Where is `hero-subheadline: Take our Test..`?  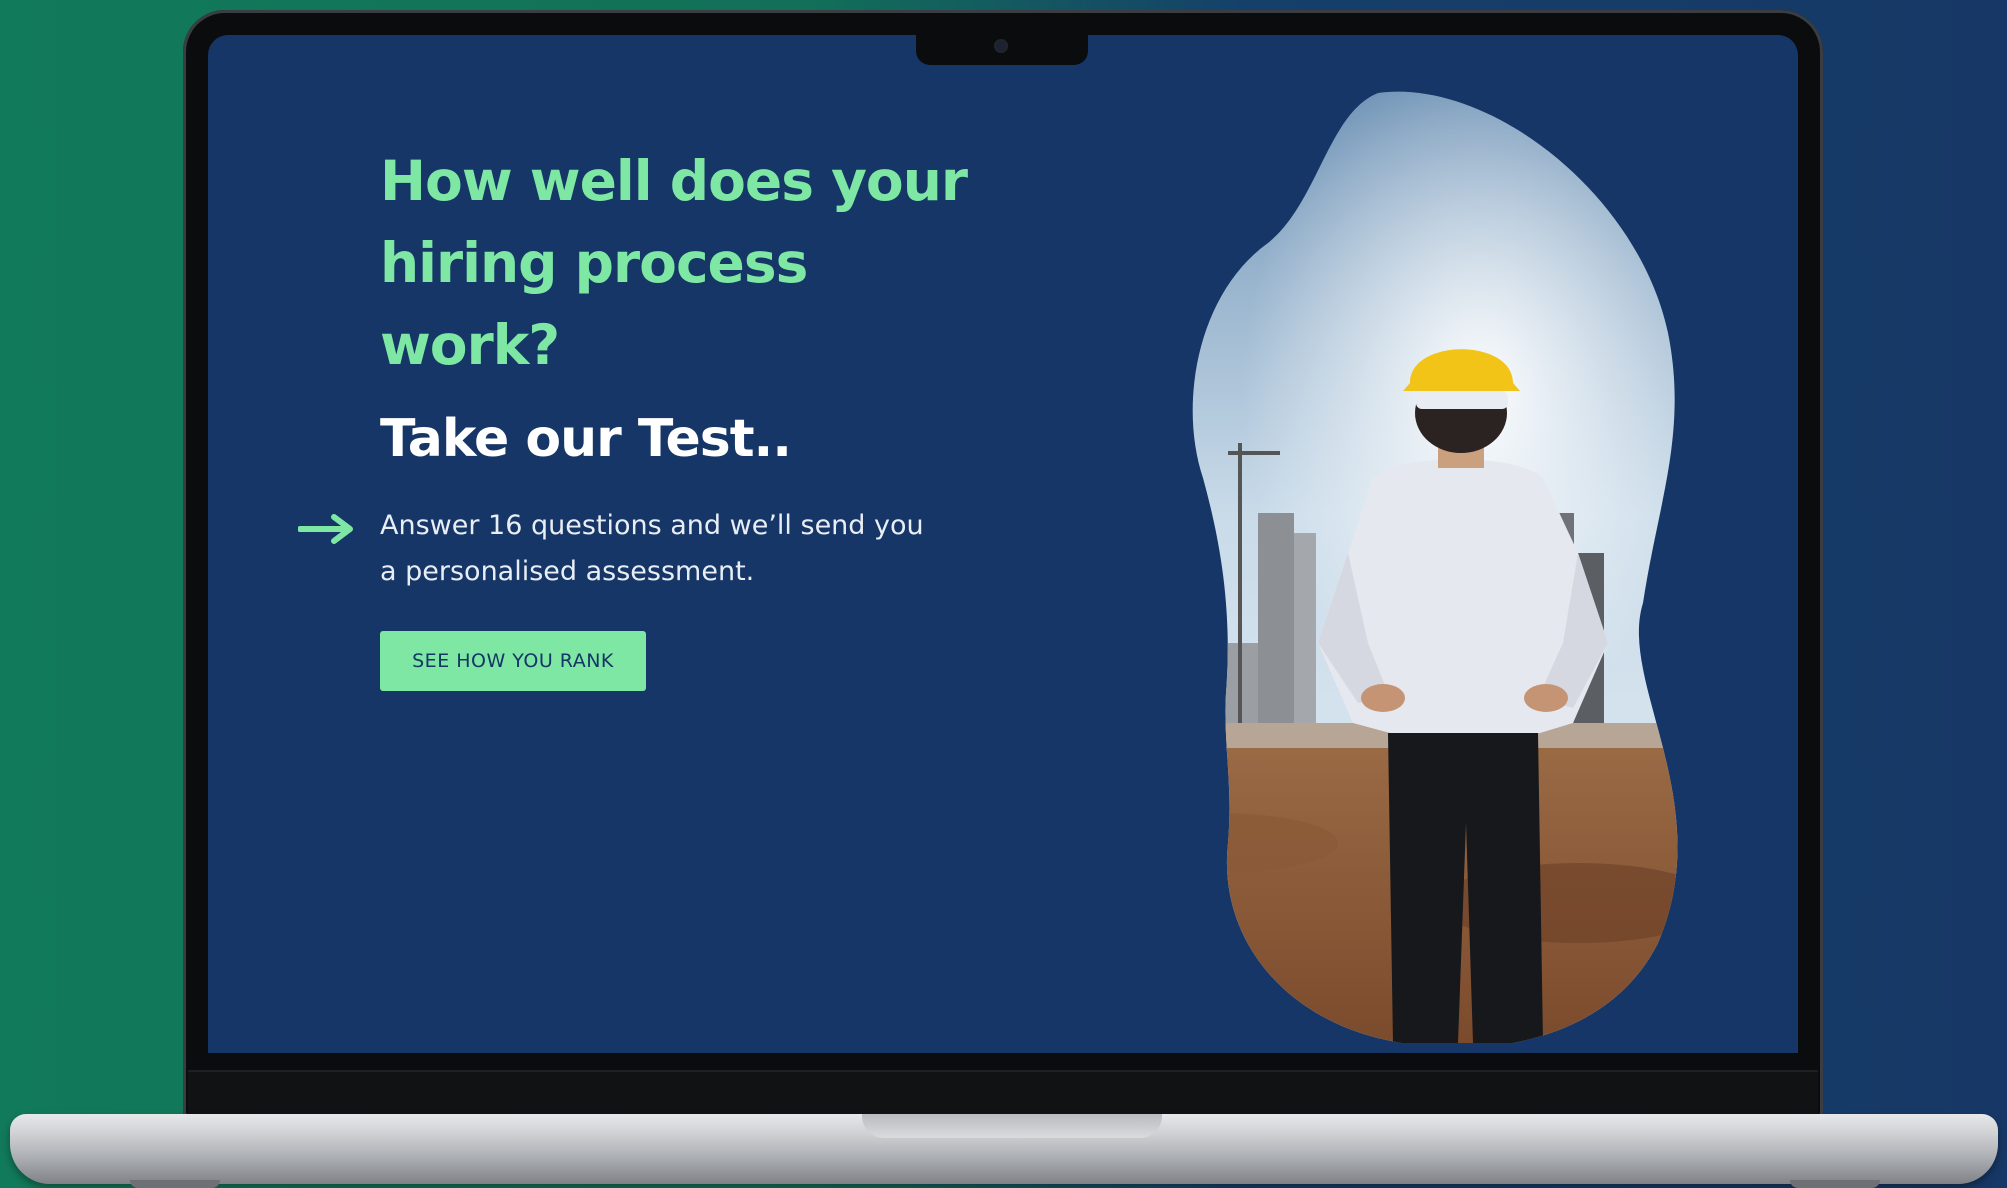 hero-subheadline: Take our Test.. is located at coordinates (586, 439).